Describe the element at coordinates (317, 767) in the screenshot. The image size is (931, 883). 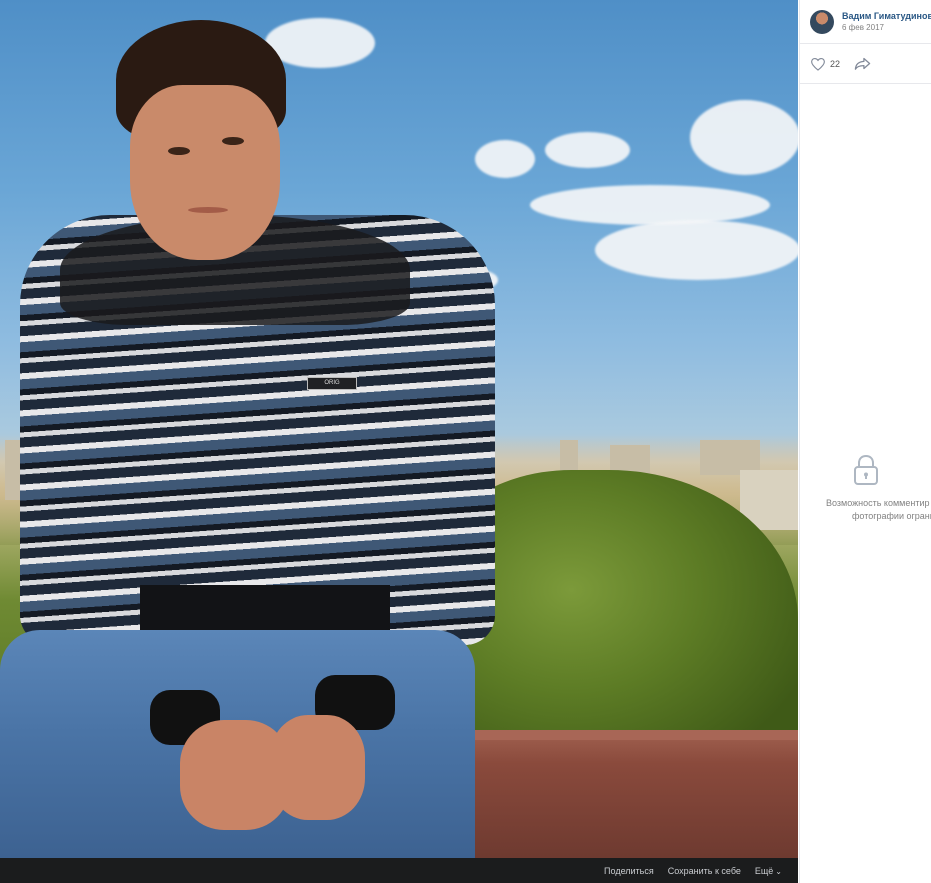
I see `right-hand` at that location.